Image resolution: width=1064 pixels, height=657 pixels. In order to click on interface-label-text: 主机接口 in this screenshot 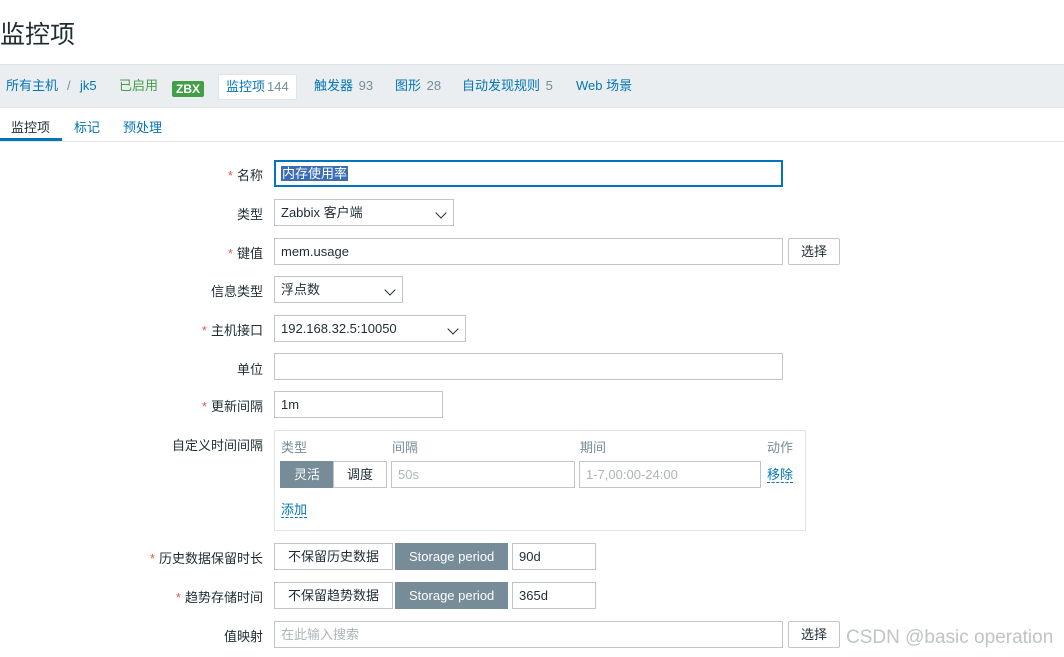, I will do `click(236, 330)`.